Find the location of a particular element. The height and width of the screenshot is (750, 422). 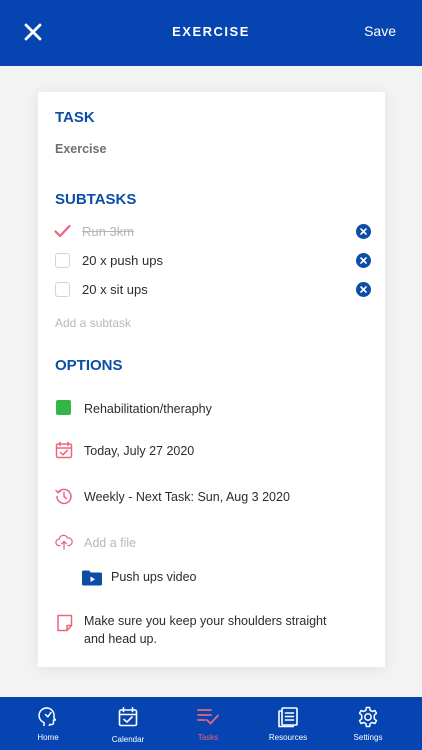

subtask-item: 20 x sit ups is located at coordinates (213, 290).